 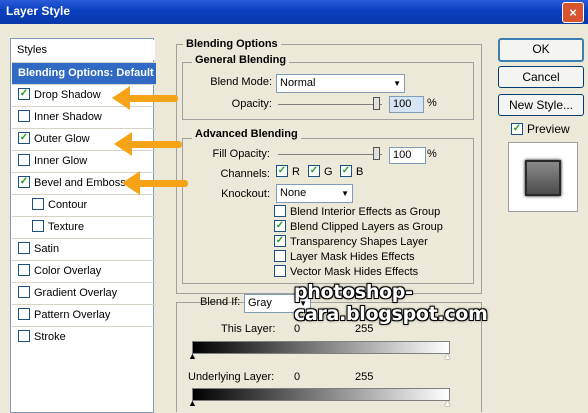 What do you see at coordinates (432, 103) in the screenshot?
I see `opacity-unit: %` at bounding box center [432, 103].